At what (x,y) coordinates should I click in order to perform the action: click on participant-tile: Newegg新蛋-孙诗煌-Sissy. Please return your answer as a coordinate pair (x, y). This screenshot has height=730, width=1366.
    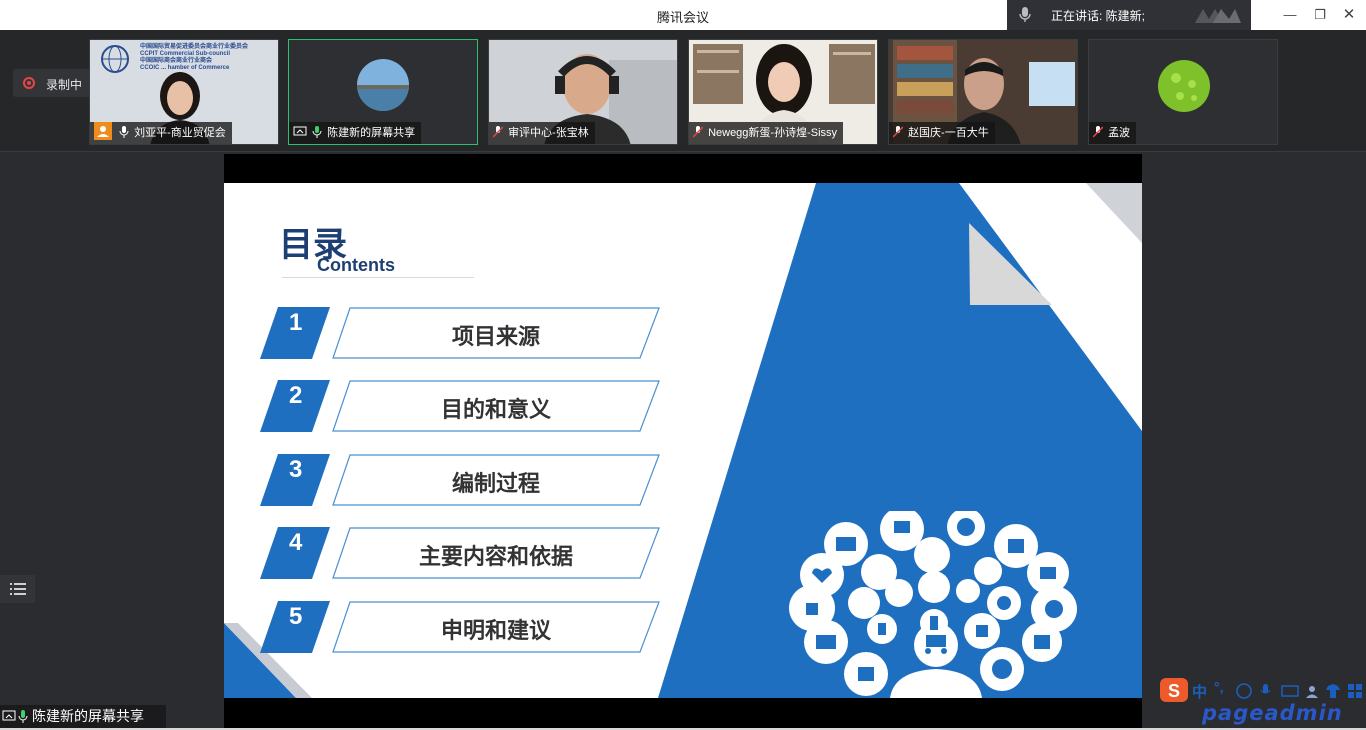
    Looking at the image, I should click on (783, 92).